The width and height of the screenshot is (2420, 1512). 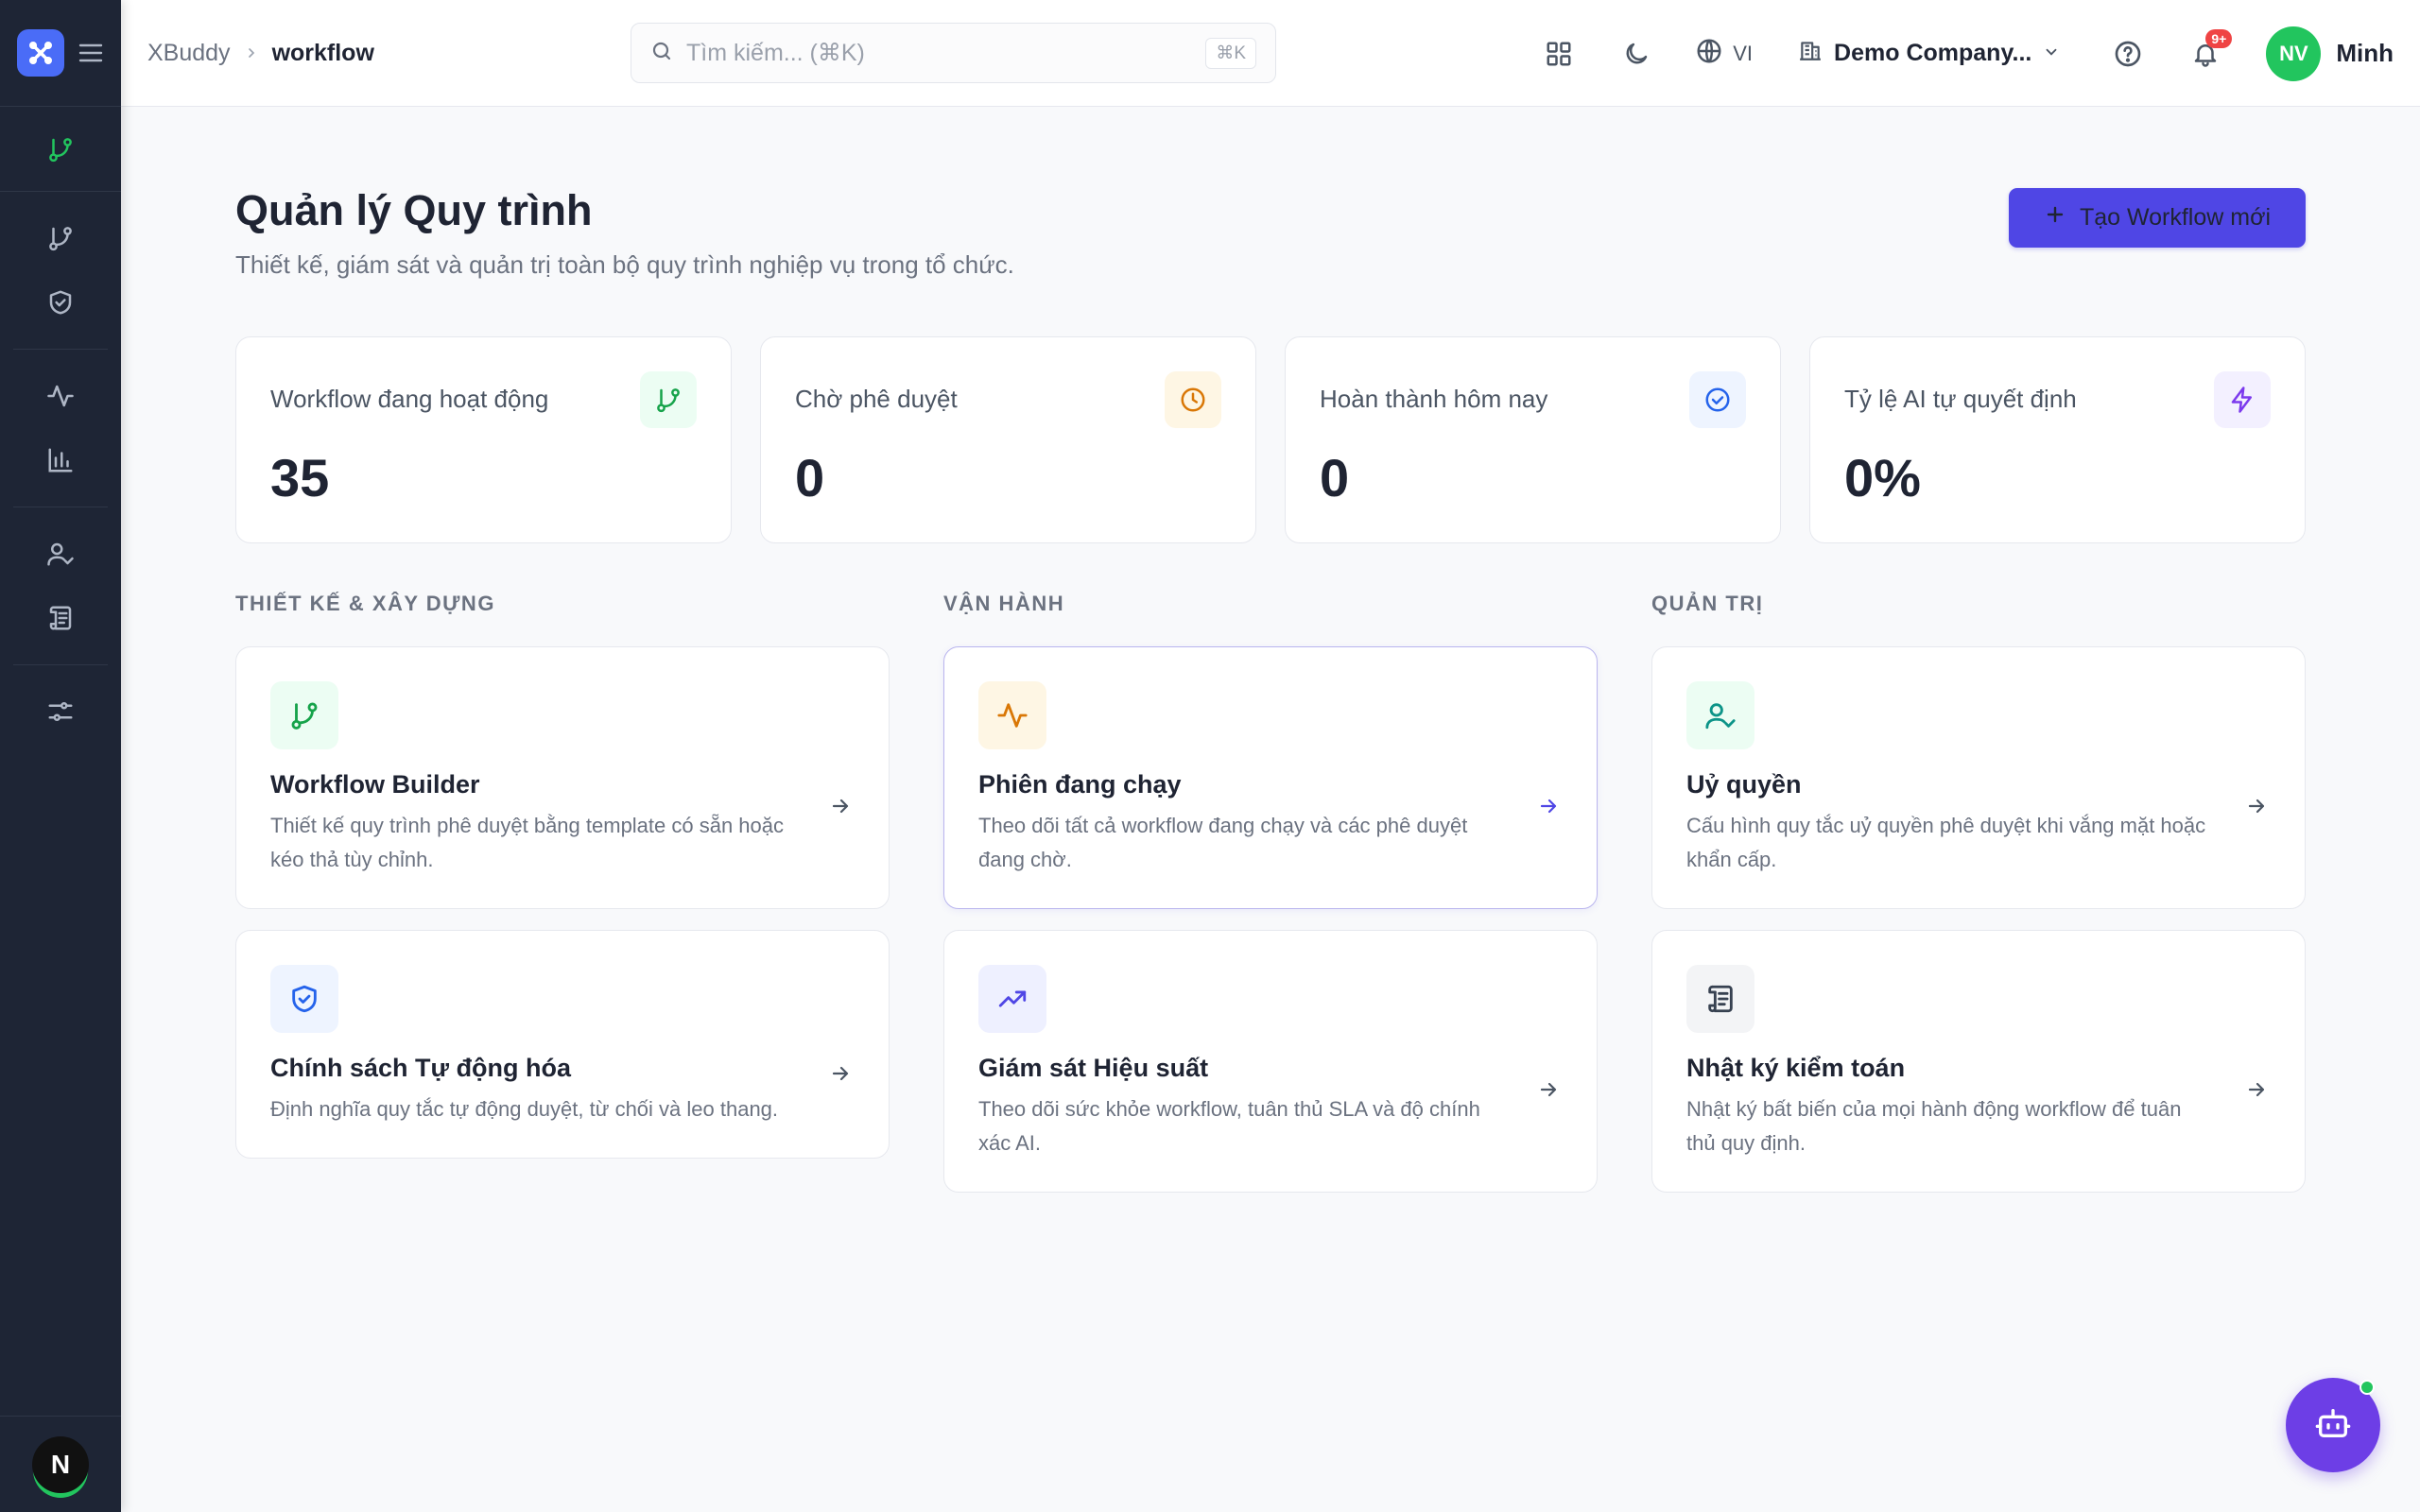 I want to click on header-actions: VI Demo Company... 9+ NV Minh, so click(x=1967, y=53).